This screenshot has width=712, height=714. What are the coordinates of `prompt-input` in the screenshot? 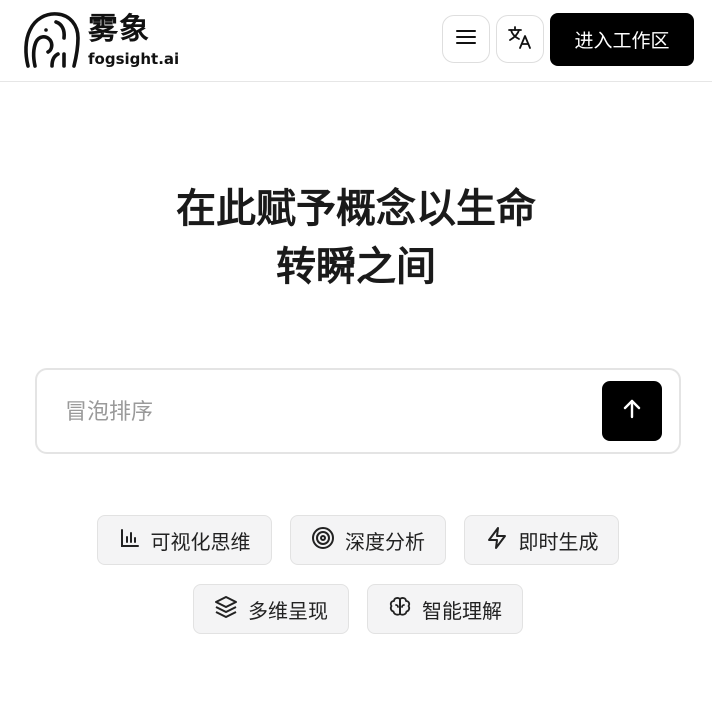 It's located at (325, 412).